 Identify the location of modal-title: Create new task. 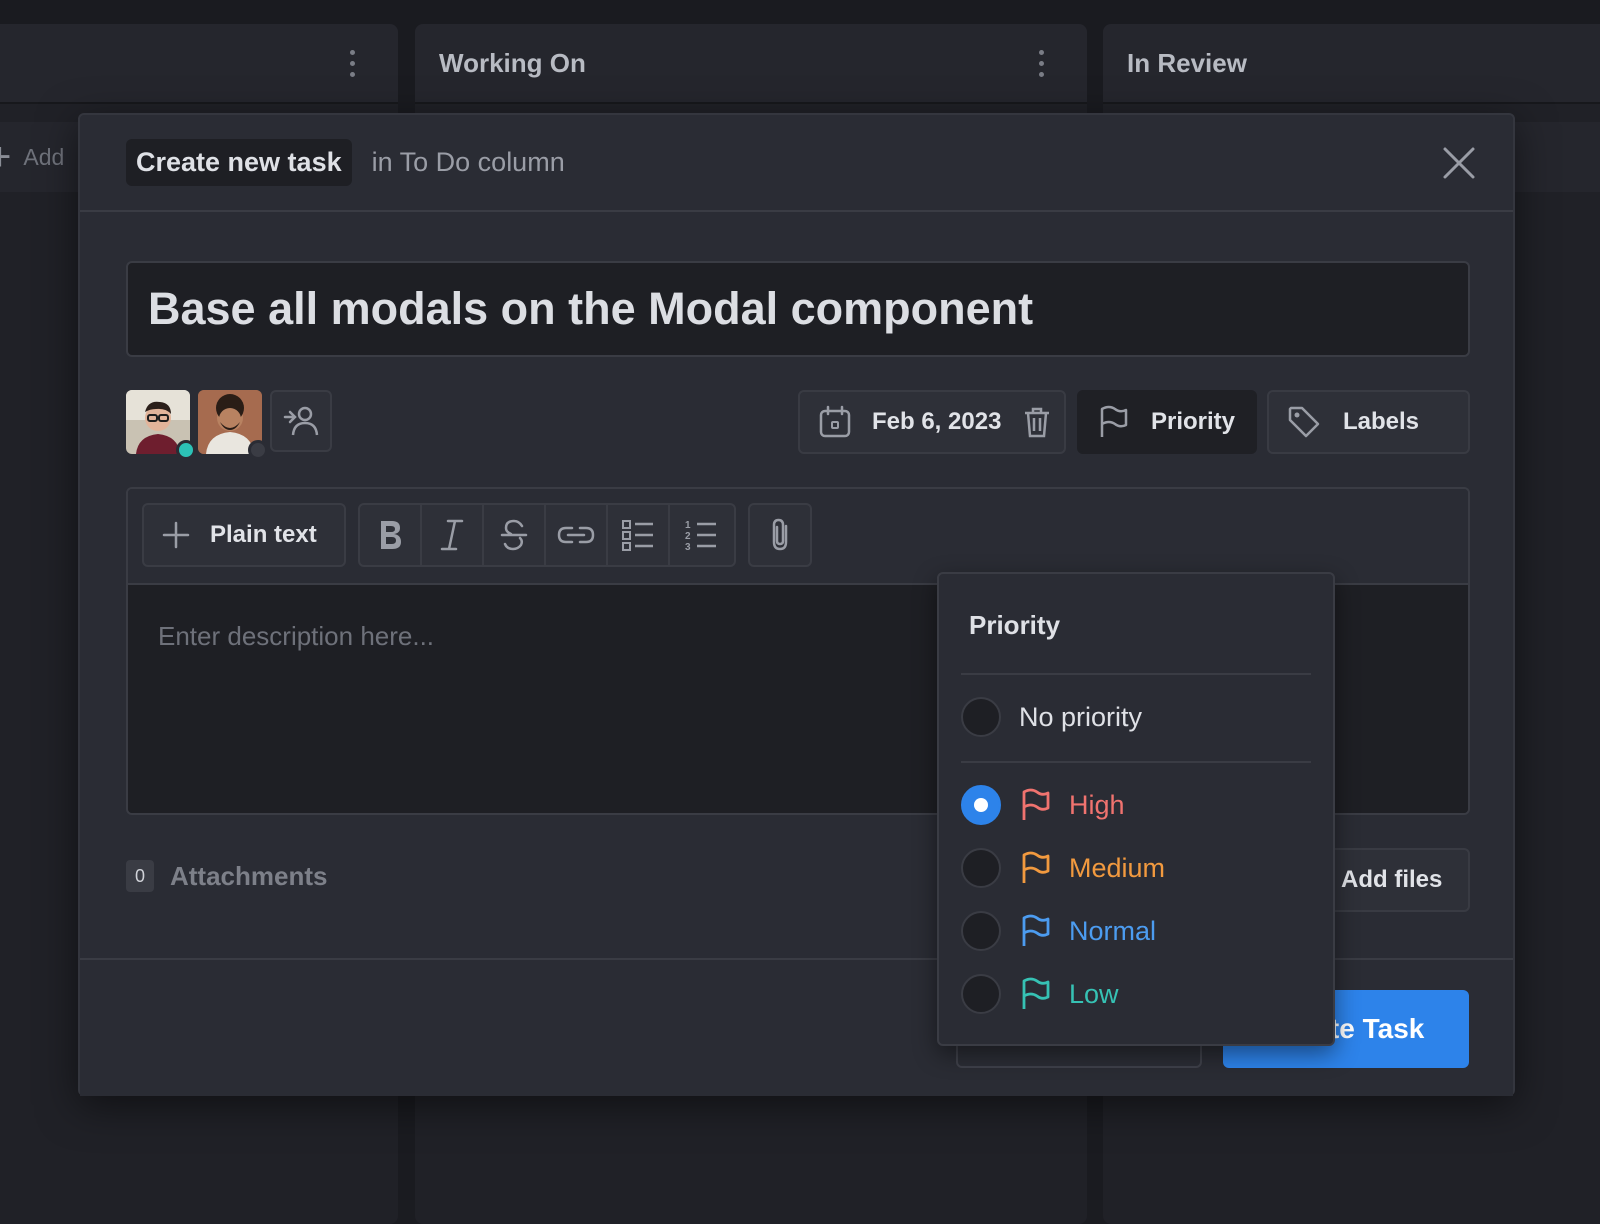
(239, 162).